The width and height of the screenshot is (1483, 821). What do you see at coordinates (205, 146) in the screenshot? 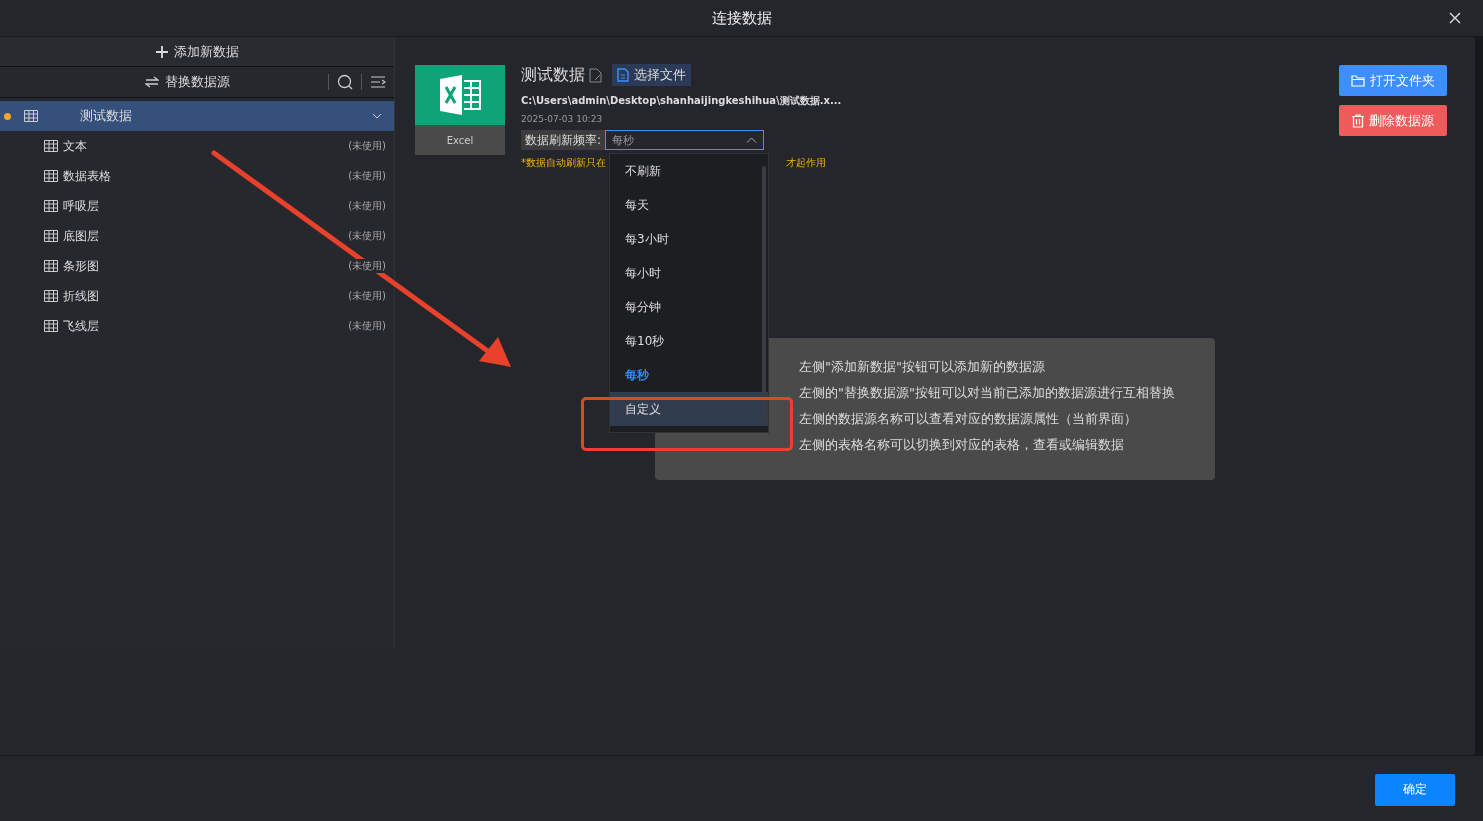
I see `table-item: 文本` at bounding box center [205, 146].